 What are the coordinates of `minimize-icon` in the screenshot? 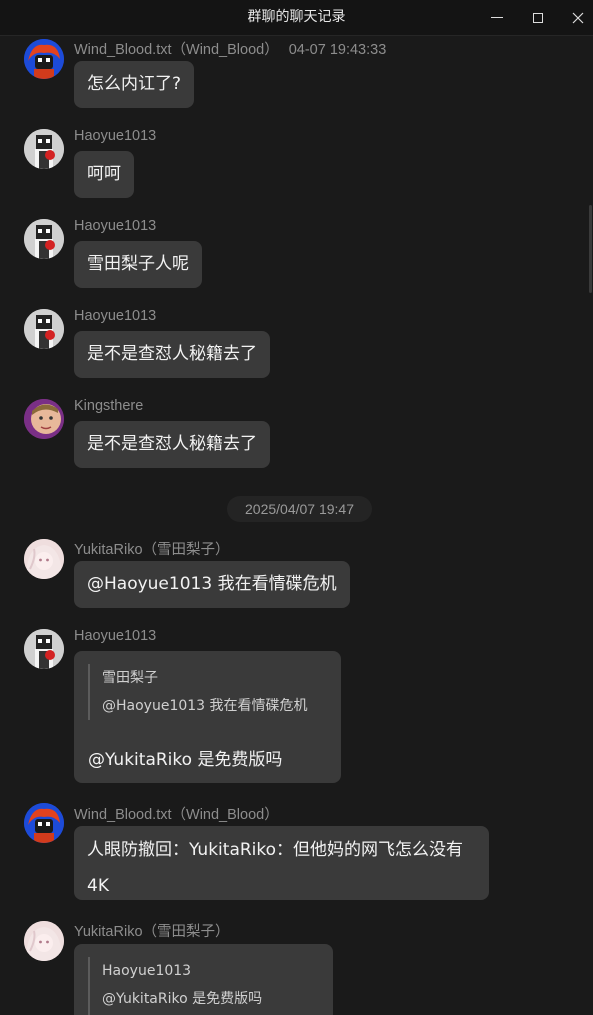 It's located at (497, 17).